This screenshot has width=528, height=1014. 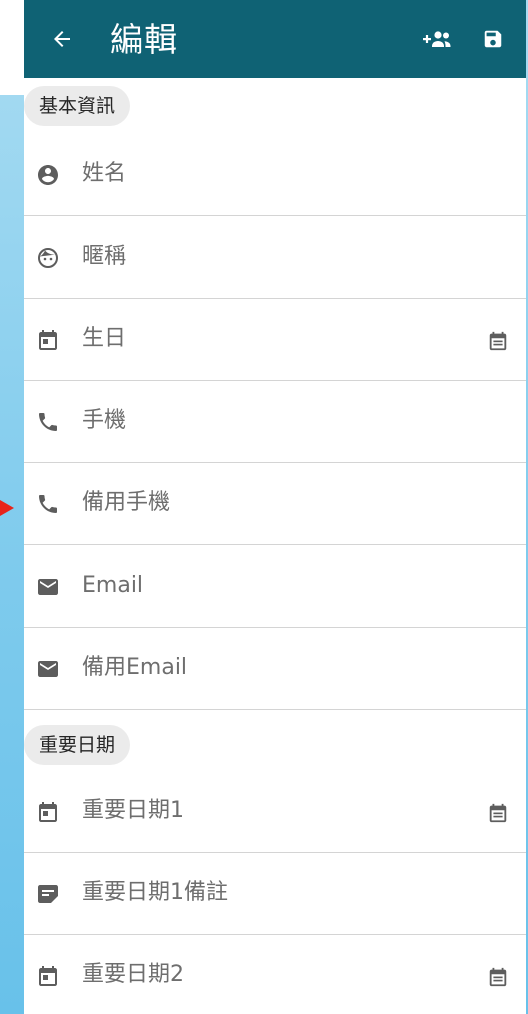 What do you see at coordinates (437, 39) in the screenshot?
I see `group-add-icon` at bounding box center [437, 39].